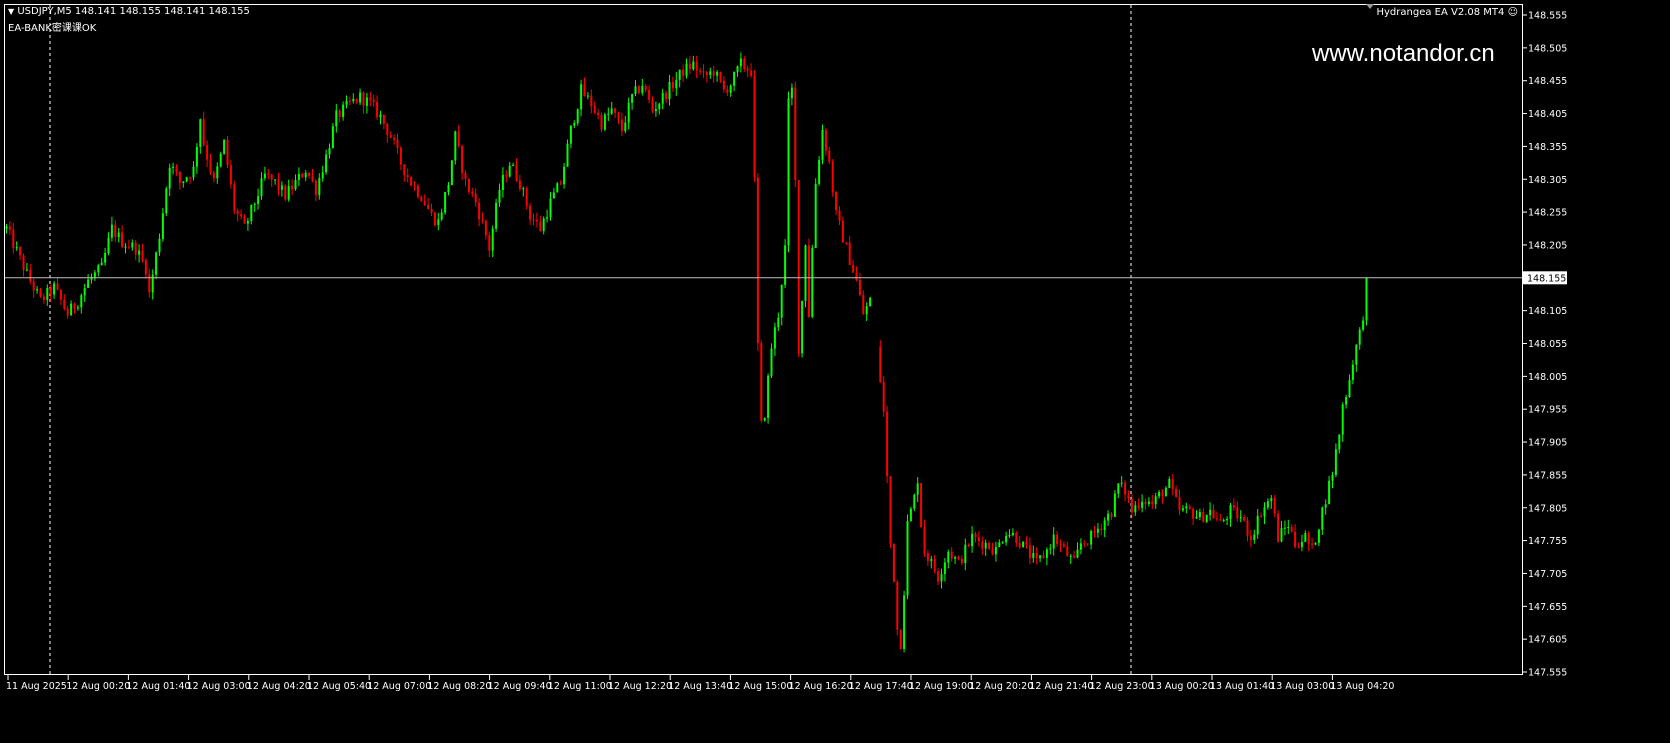 The height and width of the screenshot is (743, 1670). Describe the element at coordinates (1242, 686) in the screenshot. I see `time-tick-label: 13 Aug 01:40` at that location.